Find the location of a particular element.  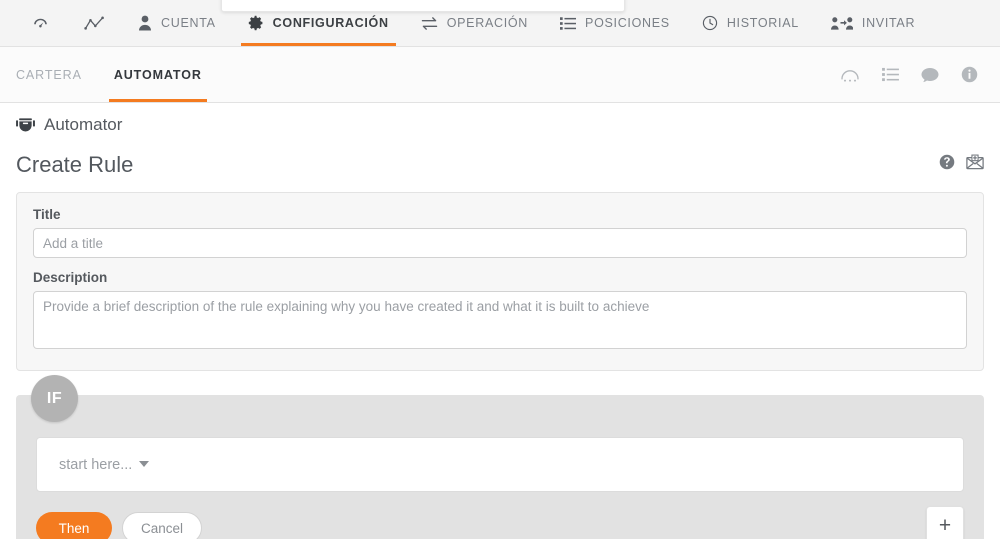

nav-item-cuenta: CUENTA is located at coordinates (177, 23).